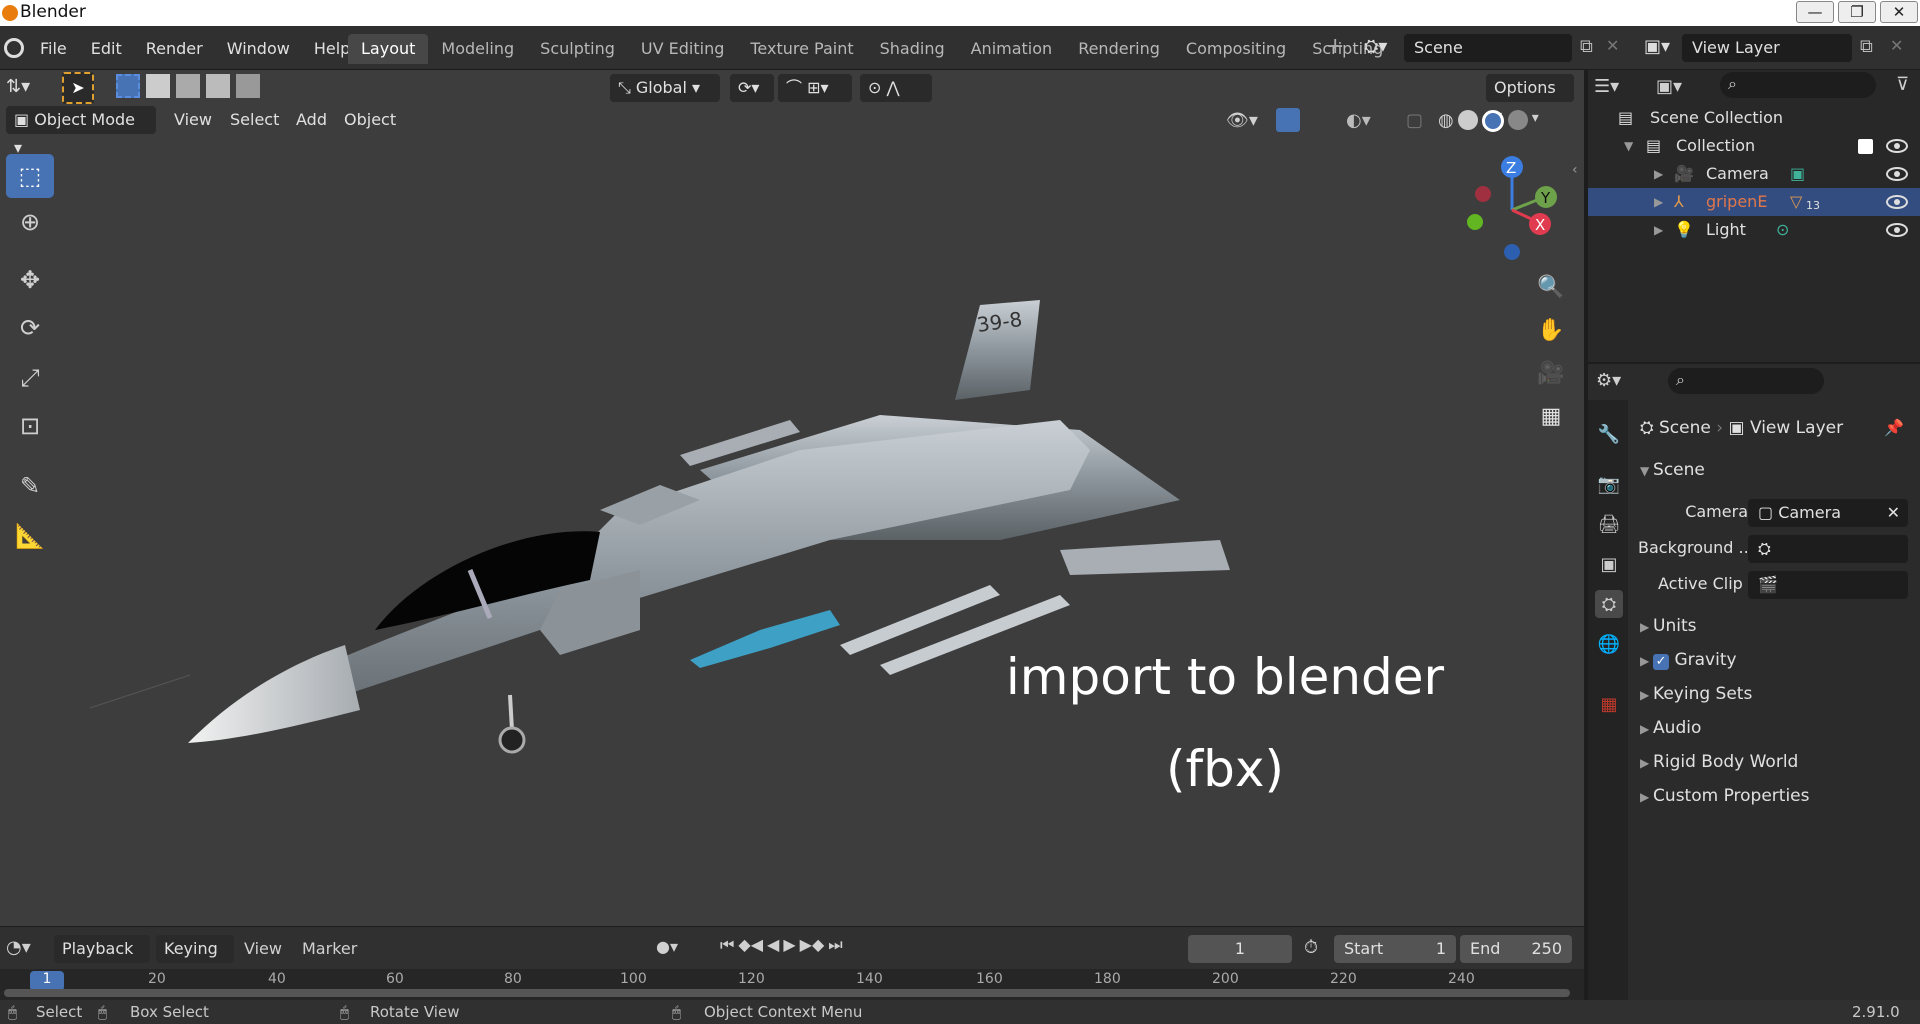 The width and height of the screenshot is (1920, 1024). Describe the element at coordinates (1551, 330) in the screenshot. I see `pan-hand-icon: ✋` at that location.